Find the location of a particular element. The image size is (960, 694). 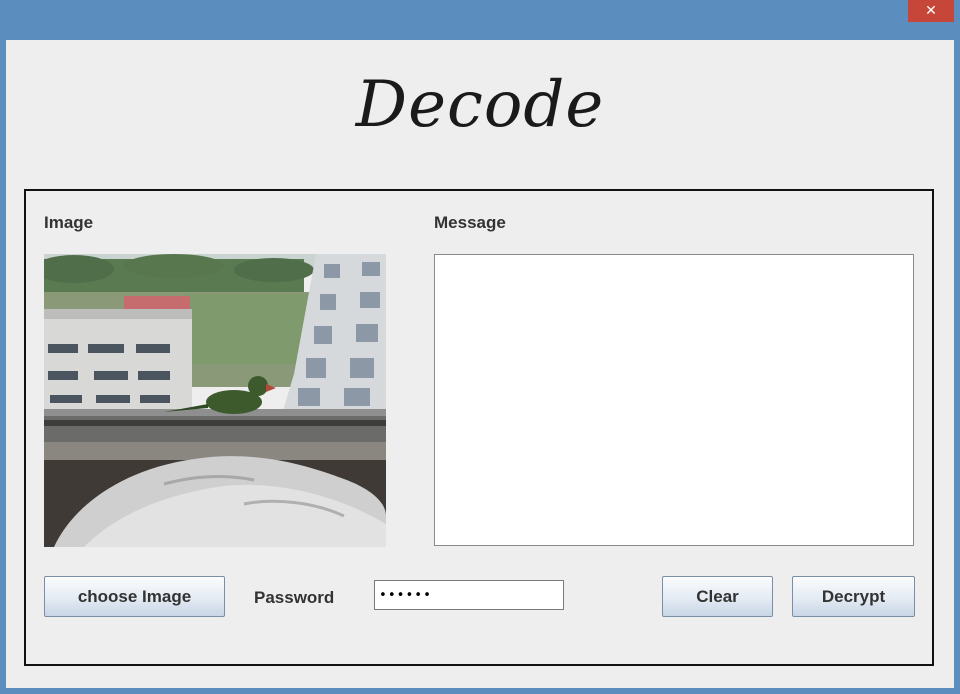

window-titlebar: ✕ is located at coordinates (480, 20).